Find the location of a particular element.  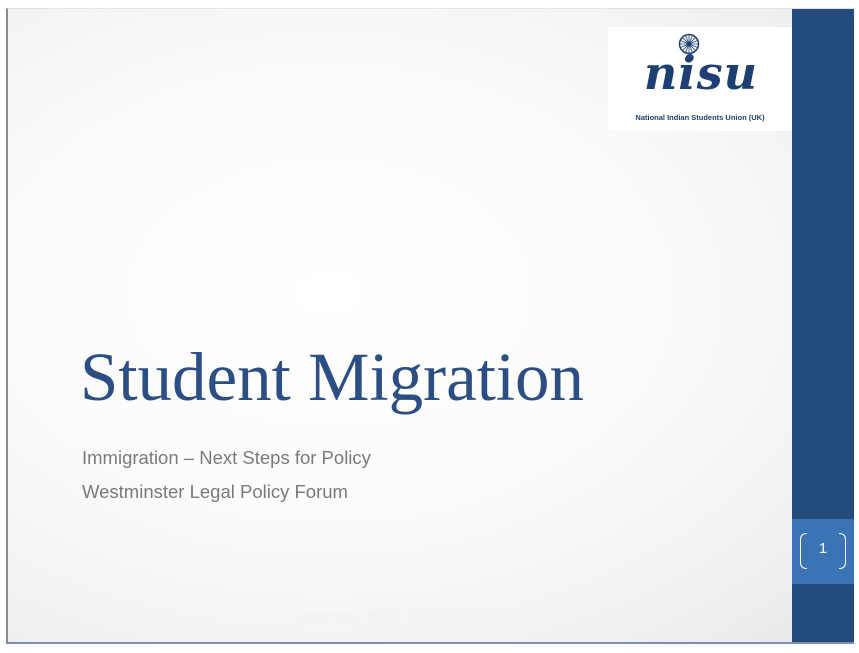

logo-caption: National Indian Students Union (UK) is located at coordinates (700, 117).